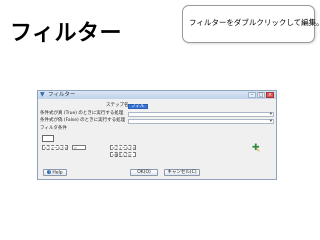 This screenshot has width=320, height=240. I want to click on false-step-select: ▾, so click(201, 121).